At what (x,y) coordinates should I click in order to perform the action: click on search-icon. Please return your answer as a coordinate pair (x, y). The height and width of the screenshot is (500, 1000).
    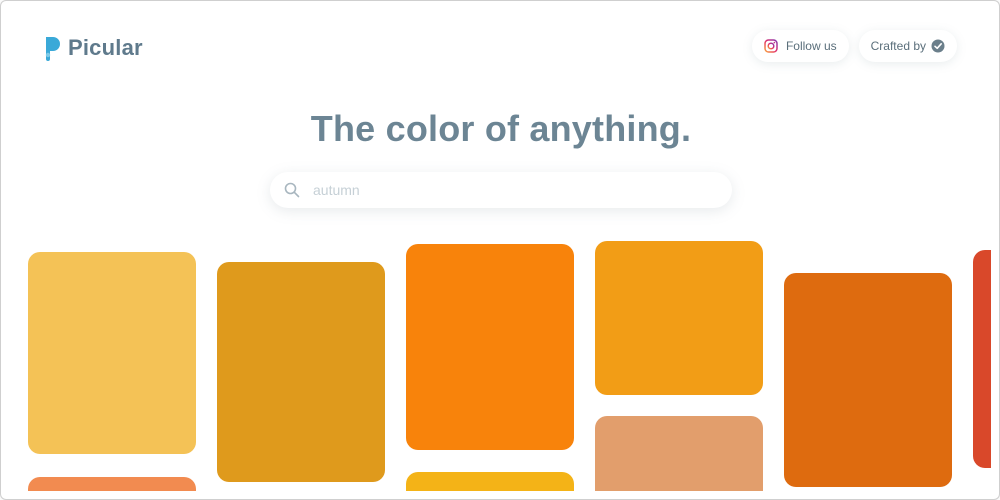
    Looking at the image, I should click on (292, 190).